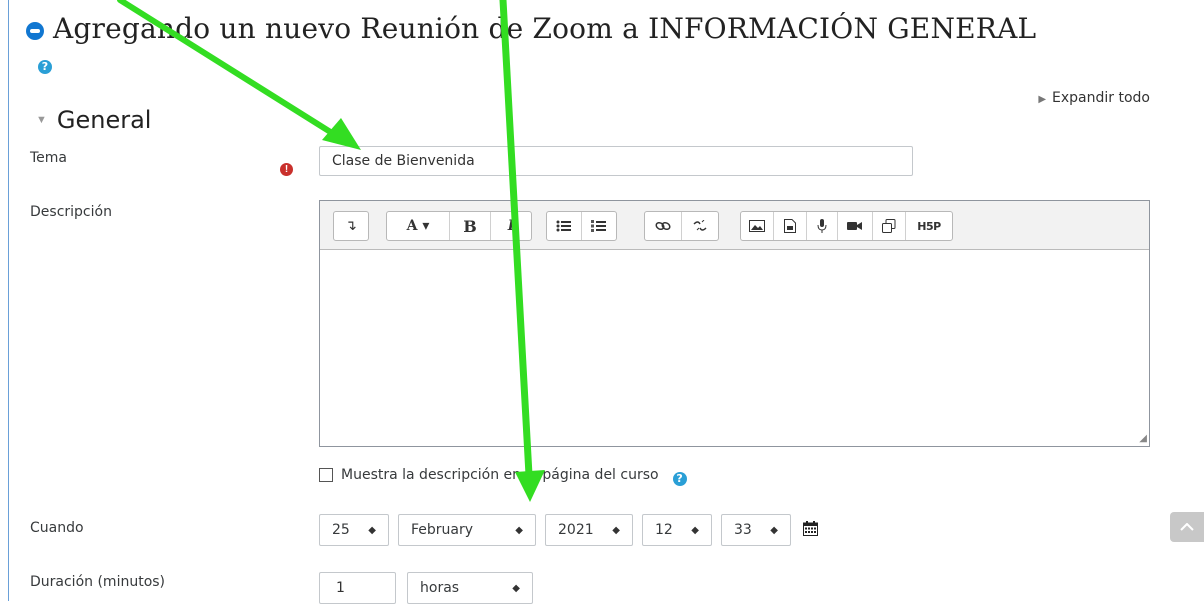 The width and height of the screenshot is (1204, 604). I want to click on resize-grip-icon: ◢, so click(1143, 438).